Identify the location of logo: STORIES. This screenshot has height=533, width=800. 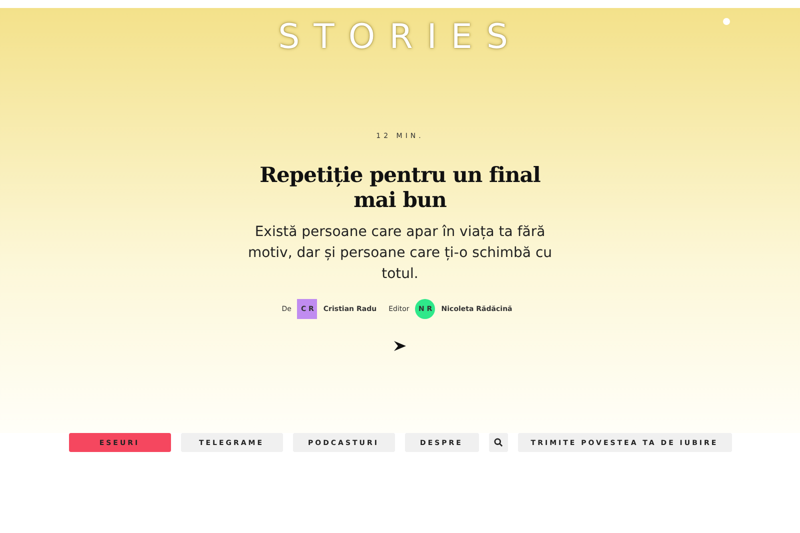
(400, 37).